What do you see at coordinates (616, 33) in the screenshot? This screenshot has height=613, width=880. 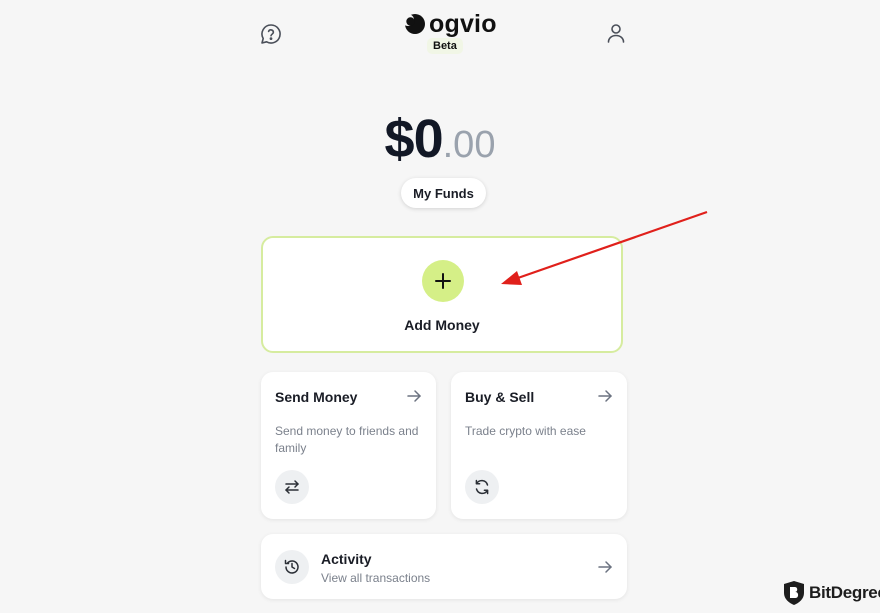 I see `user-icon` at bounding box center [616, 33].